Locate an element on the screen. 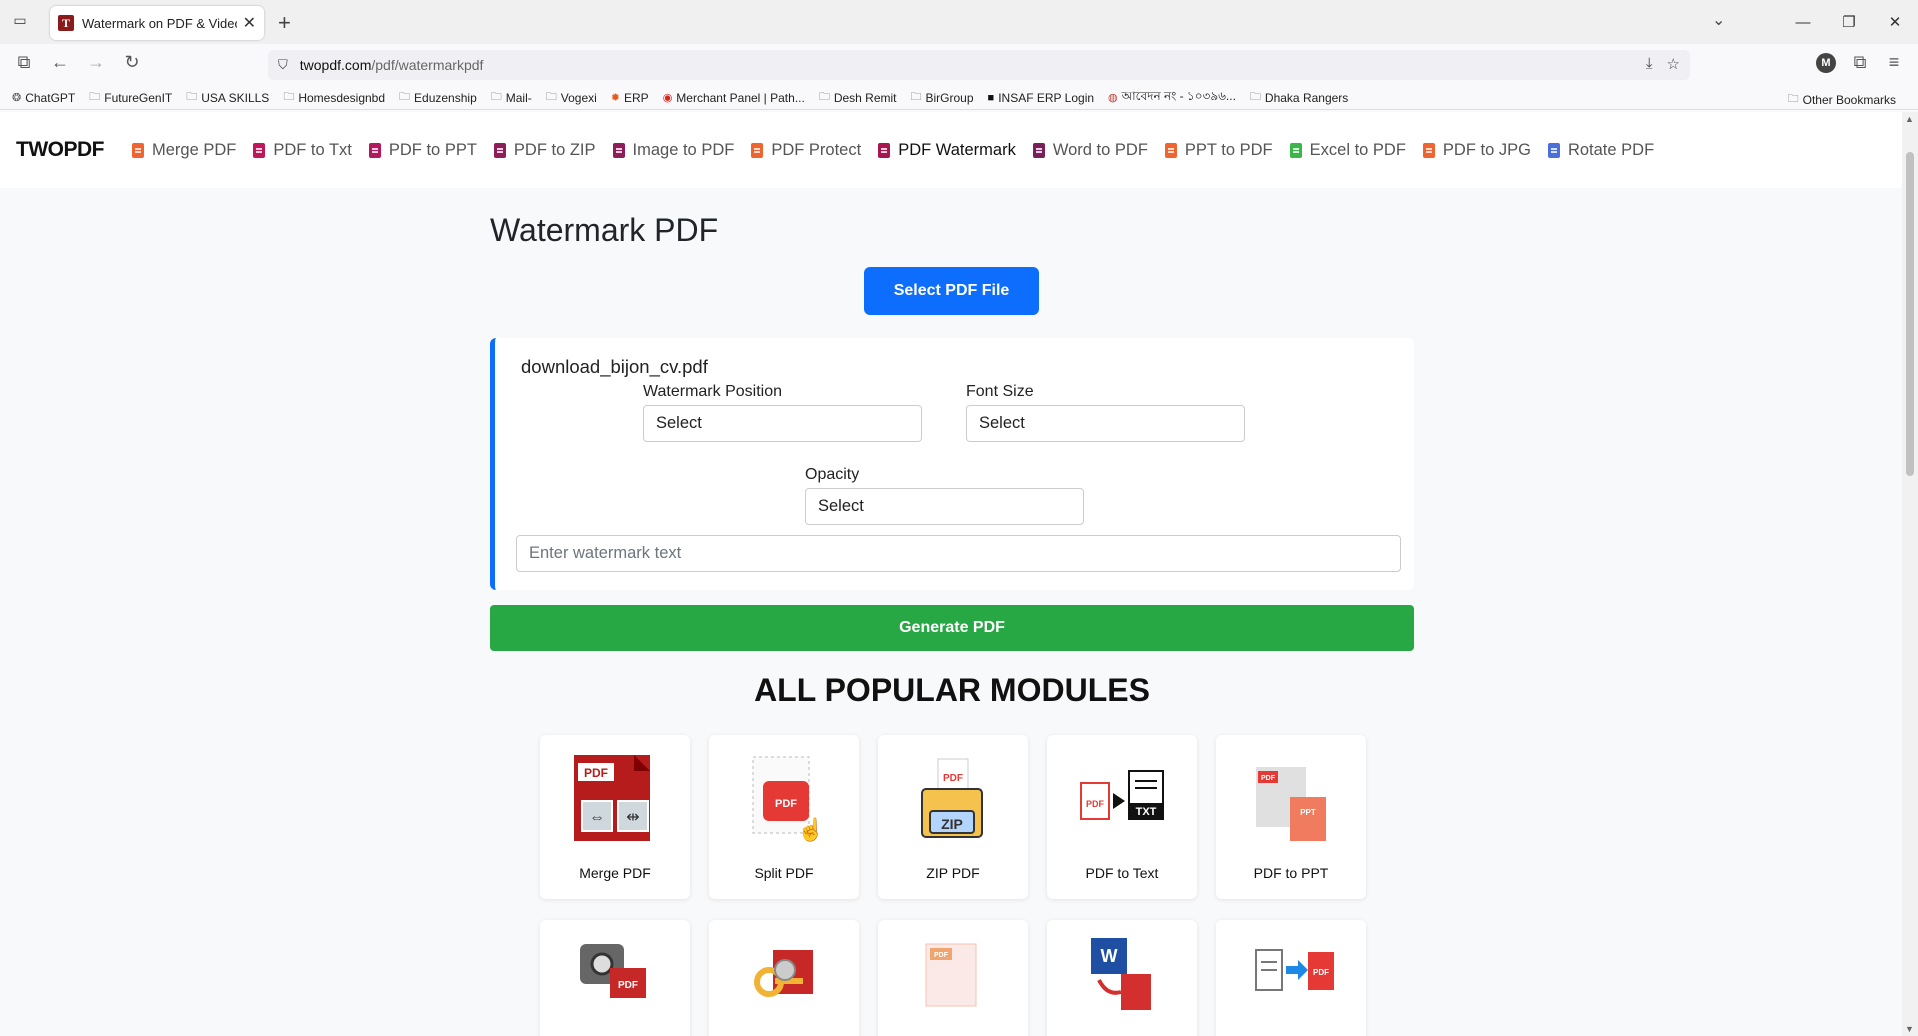 Image resolution: width=1918 pixels, height=1036 pixels. module-card-word-to-pdf: W is located at coordinates (1122, 978).